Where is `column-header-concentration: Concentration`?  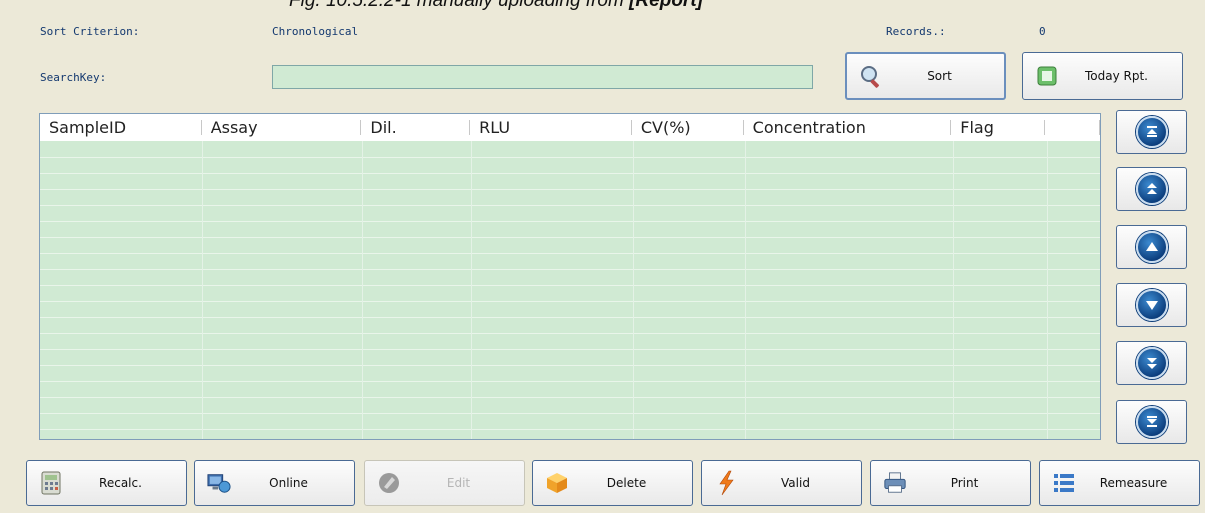
column-header-concentration: Concentration is located at coordinates (848, 127).